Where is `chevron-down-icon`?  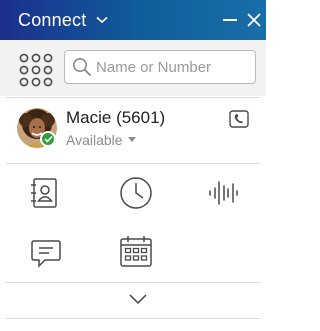 chevron-down-icon is located at coordinates (103, 20).